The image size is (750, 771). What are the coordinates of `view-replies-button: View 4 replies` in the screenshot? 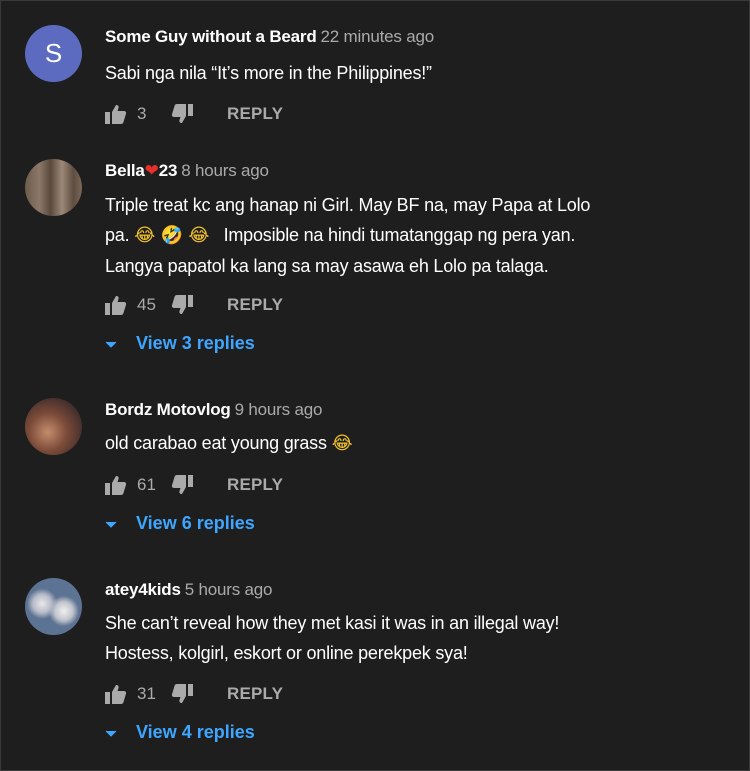 It's located at (180, 732).